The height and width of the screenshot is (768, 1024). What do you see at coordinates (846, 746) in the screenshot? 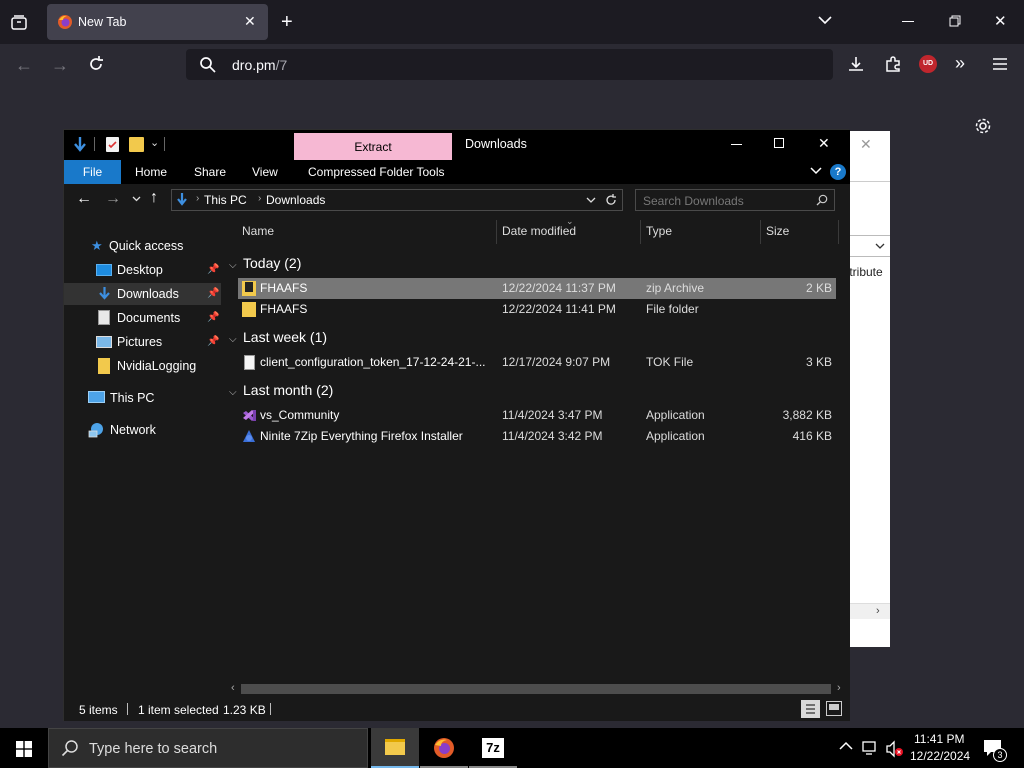
I see `show-hidden-icons-chevron-icon` at bounding box center [846, 746].